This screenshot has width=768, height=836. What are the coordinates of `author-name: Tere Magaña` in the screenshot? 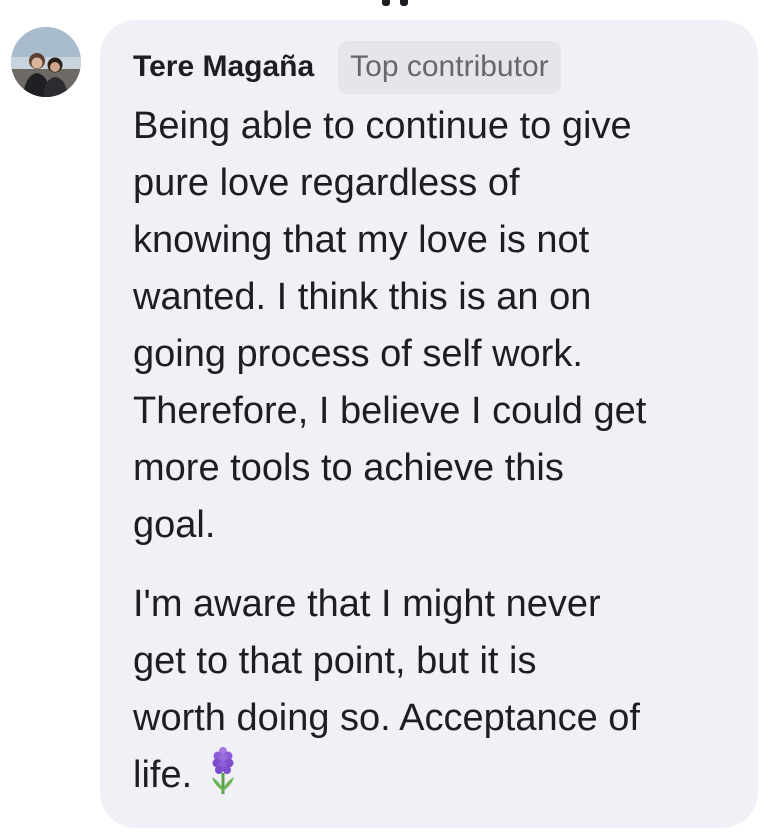 It's located at (223, 67).